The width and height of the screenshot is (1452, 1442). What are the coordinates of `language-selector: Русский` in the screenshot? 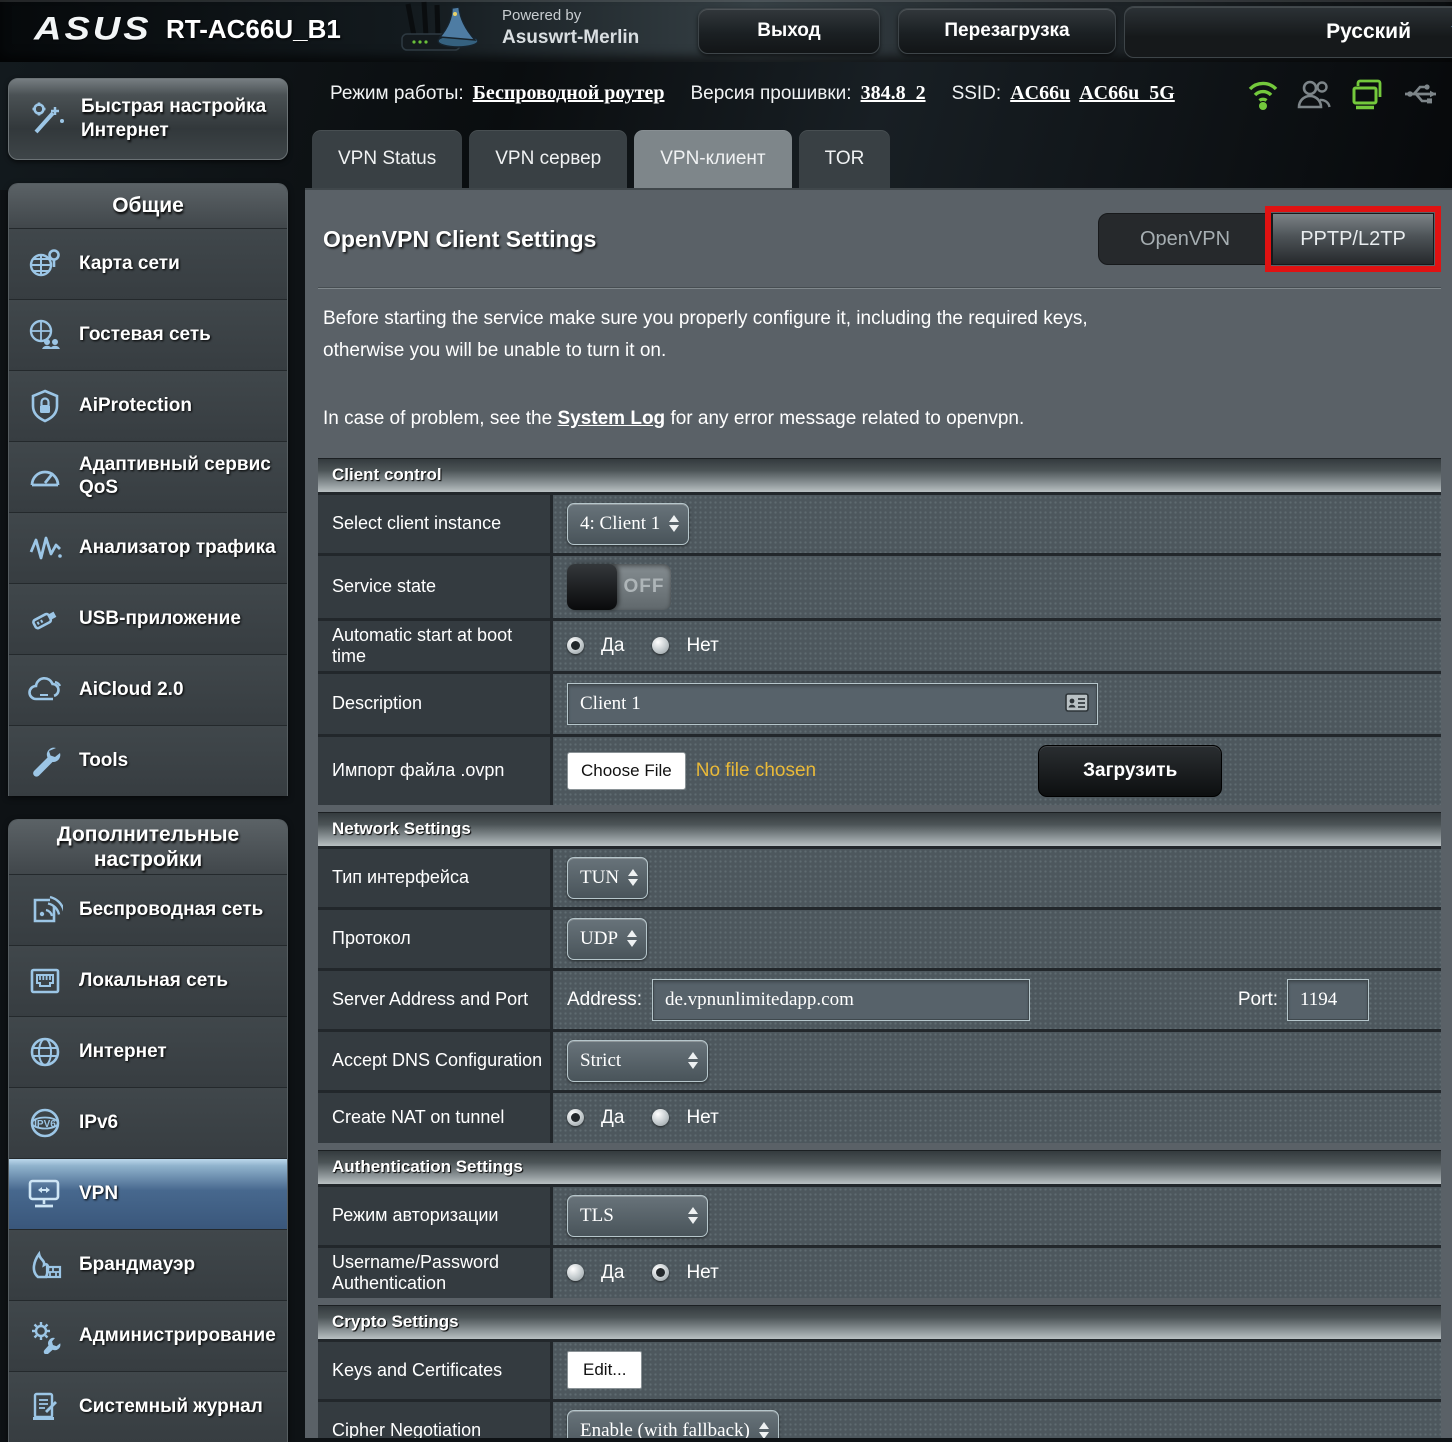 It's located at (1288, 32).